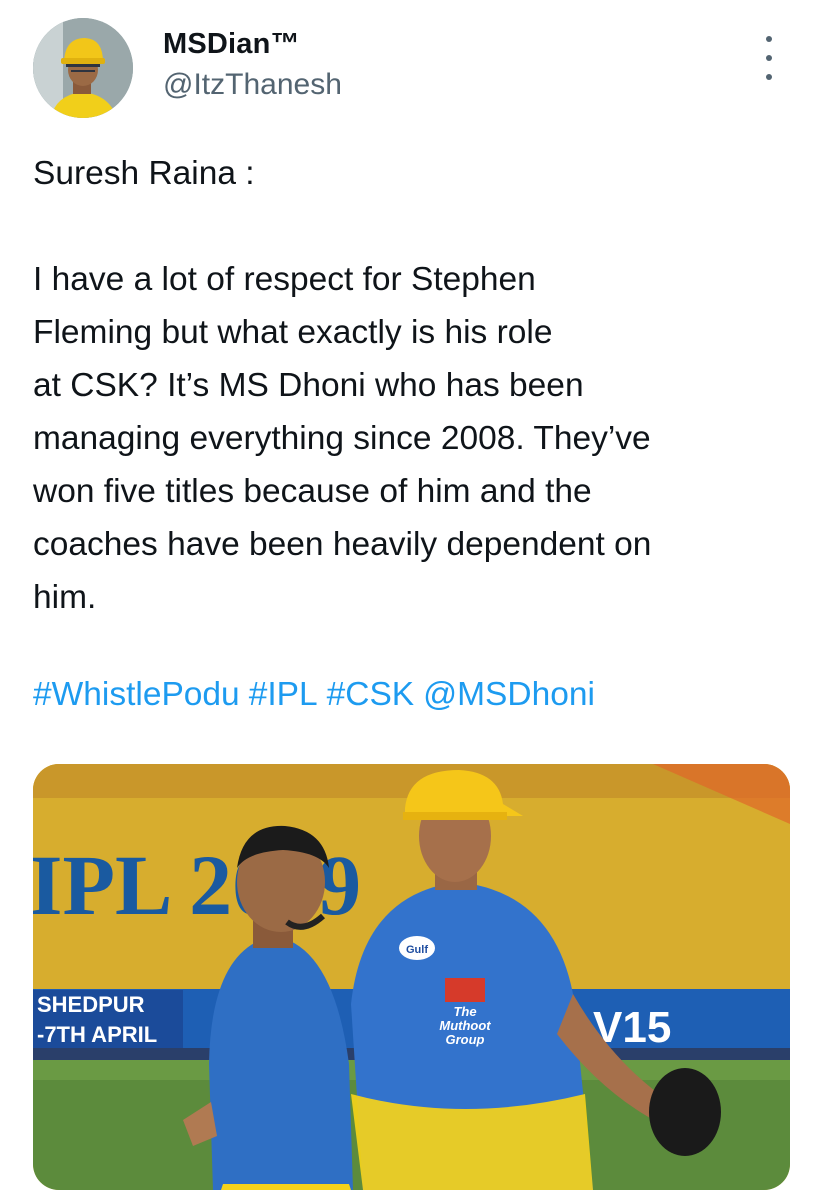 This screenshot has width=821, height=1200. What do you see at coordinates (312, 491) in the screenshot?
I see `tweet-text-line: won five titles because of him and the` at bounding box center [312, 491].